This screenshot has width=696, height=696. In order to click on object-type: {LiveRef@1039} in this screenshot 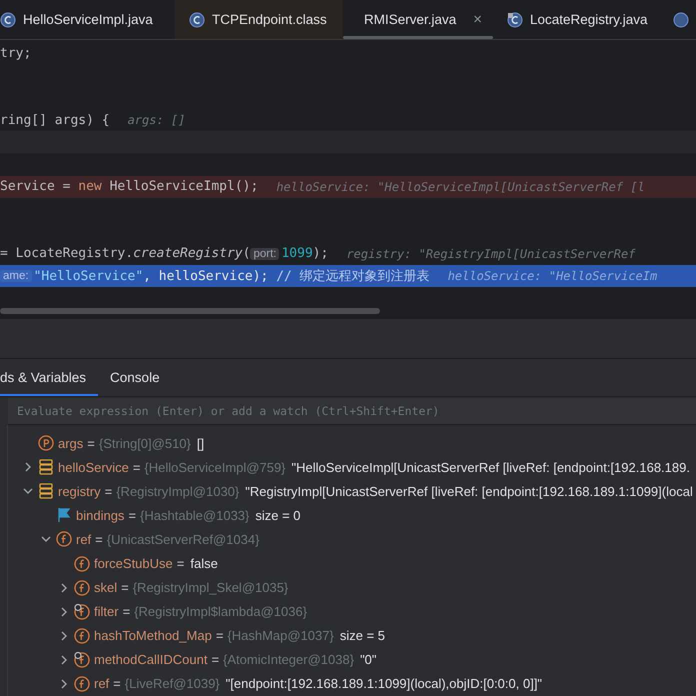, I will do `click(172, 684)`.